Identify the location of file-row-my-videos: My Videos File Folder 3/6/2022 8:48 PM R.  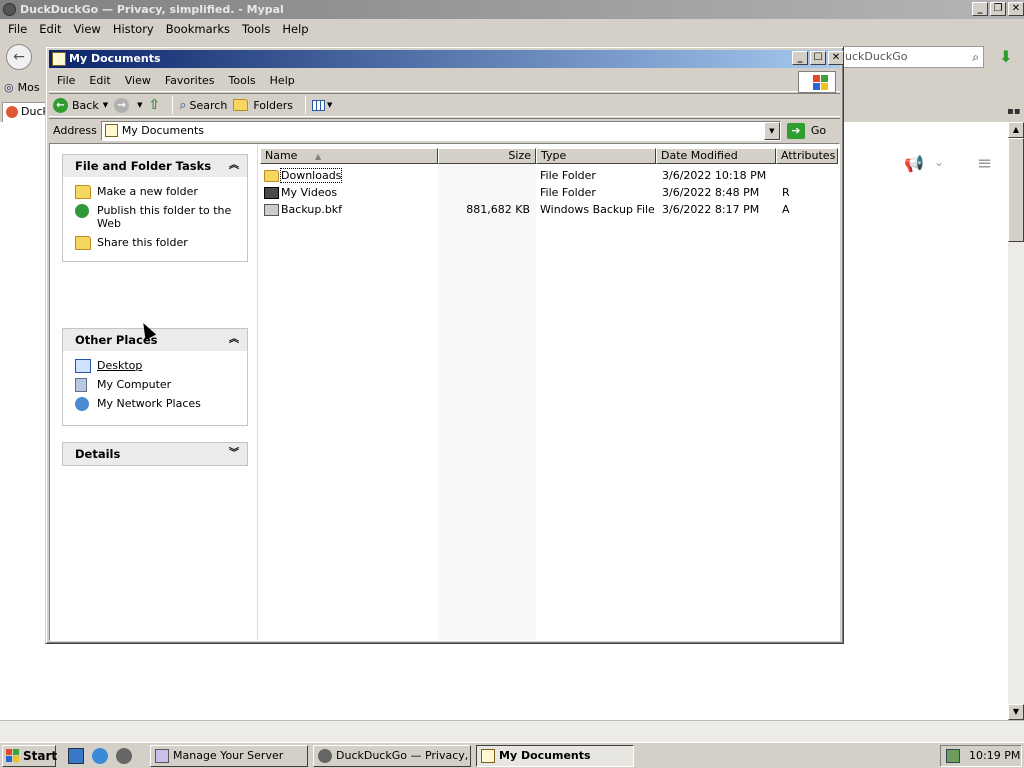
(549, 192).